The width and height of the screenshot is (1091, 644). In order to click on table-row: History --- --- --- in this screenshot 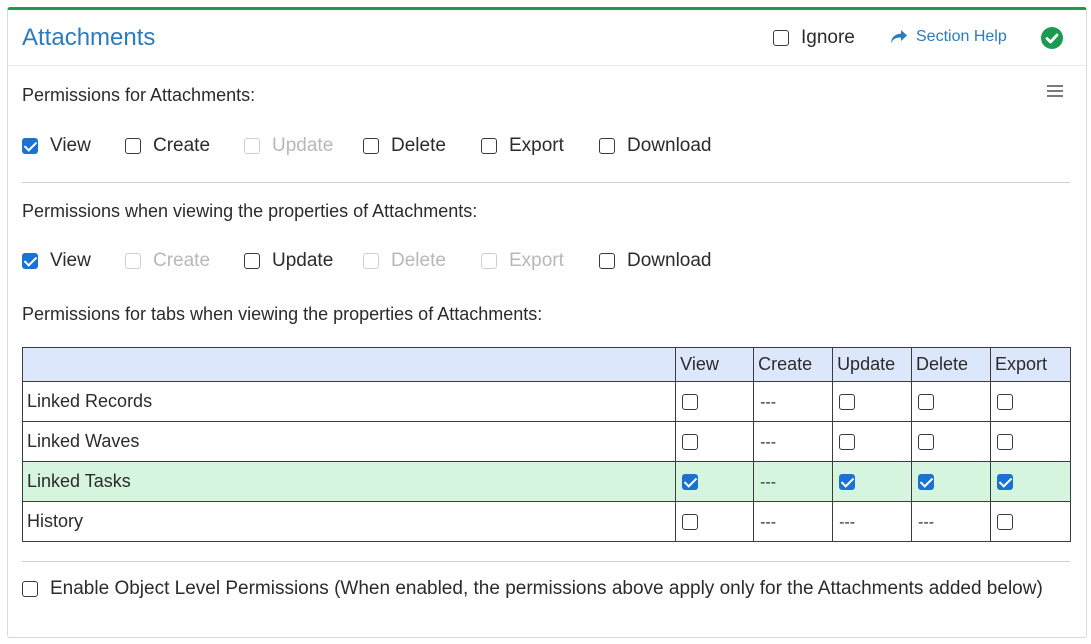, I will do `click(546, 521)`.